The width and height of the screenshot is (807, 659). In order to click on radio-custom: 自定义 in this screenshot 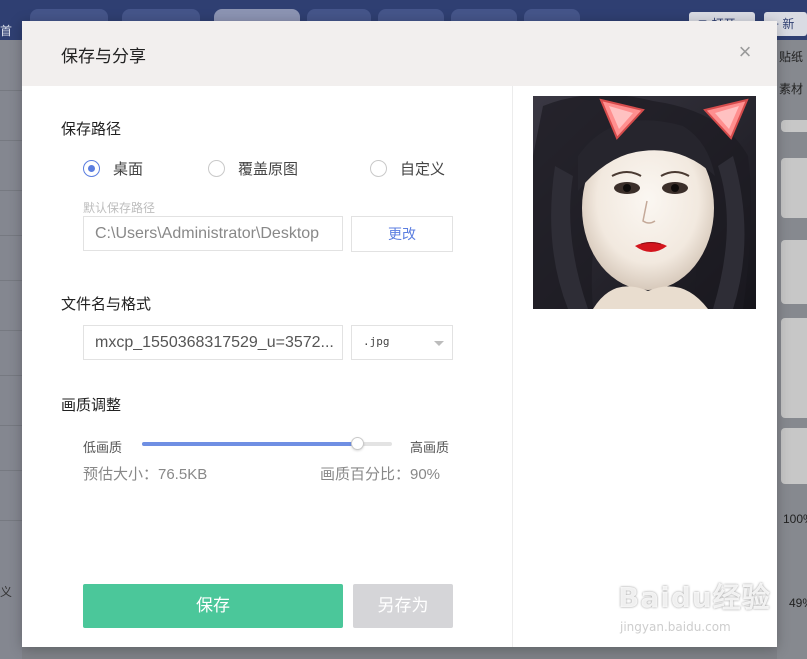, I will do `click(407, 168)`.